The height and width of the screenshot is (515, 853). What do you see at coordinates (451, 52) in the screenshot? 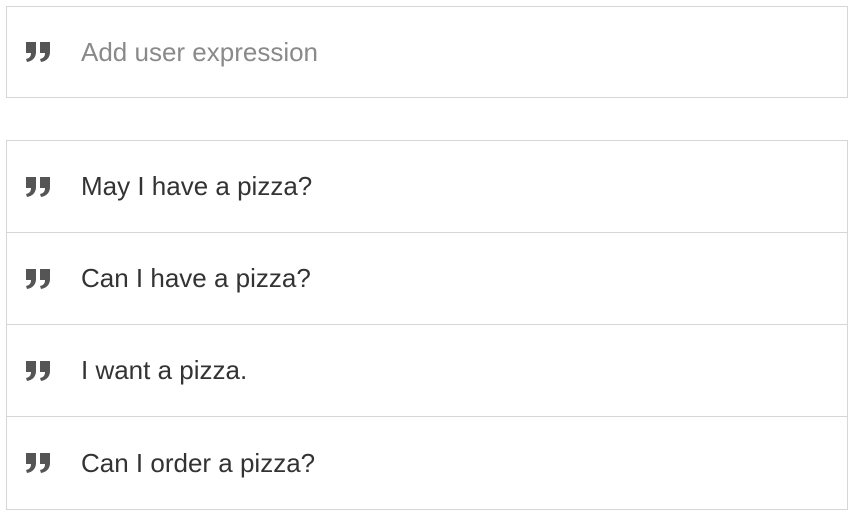
I see `add-user-expression-input` at bounding box center [451, 52].